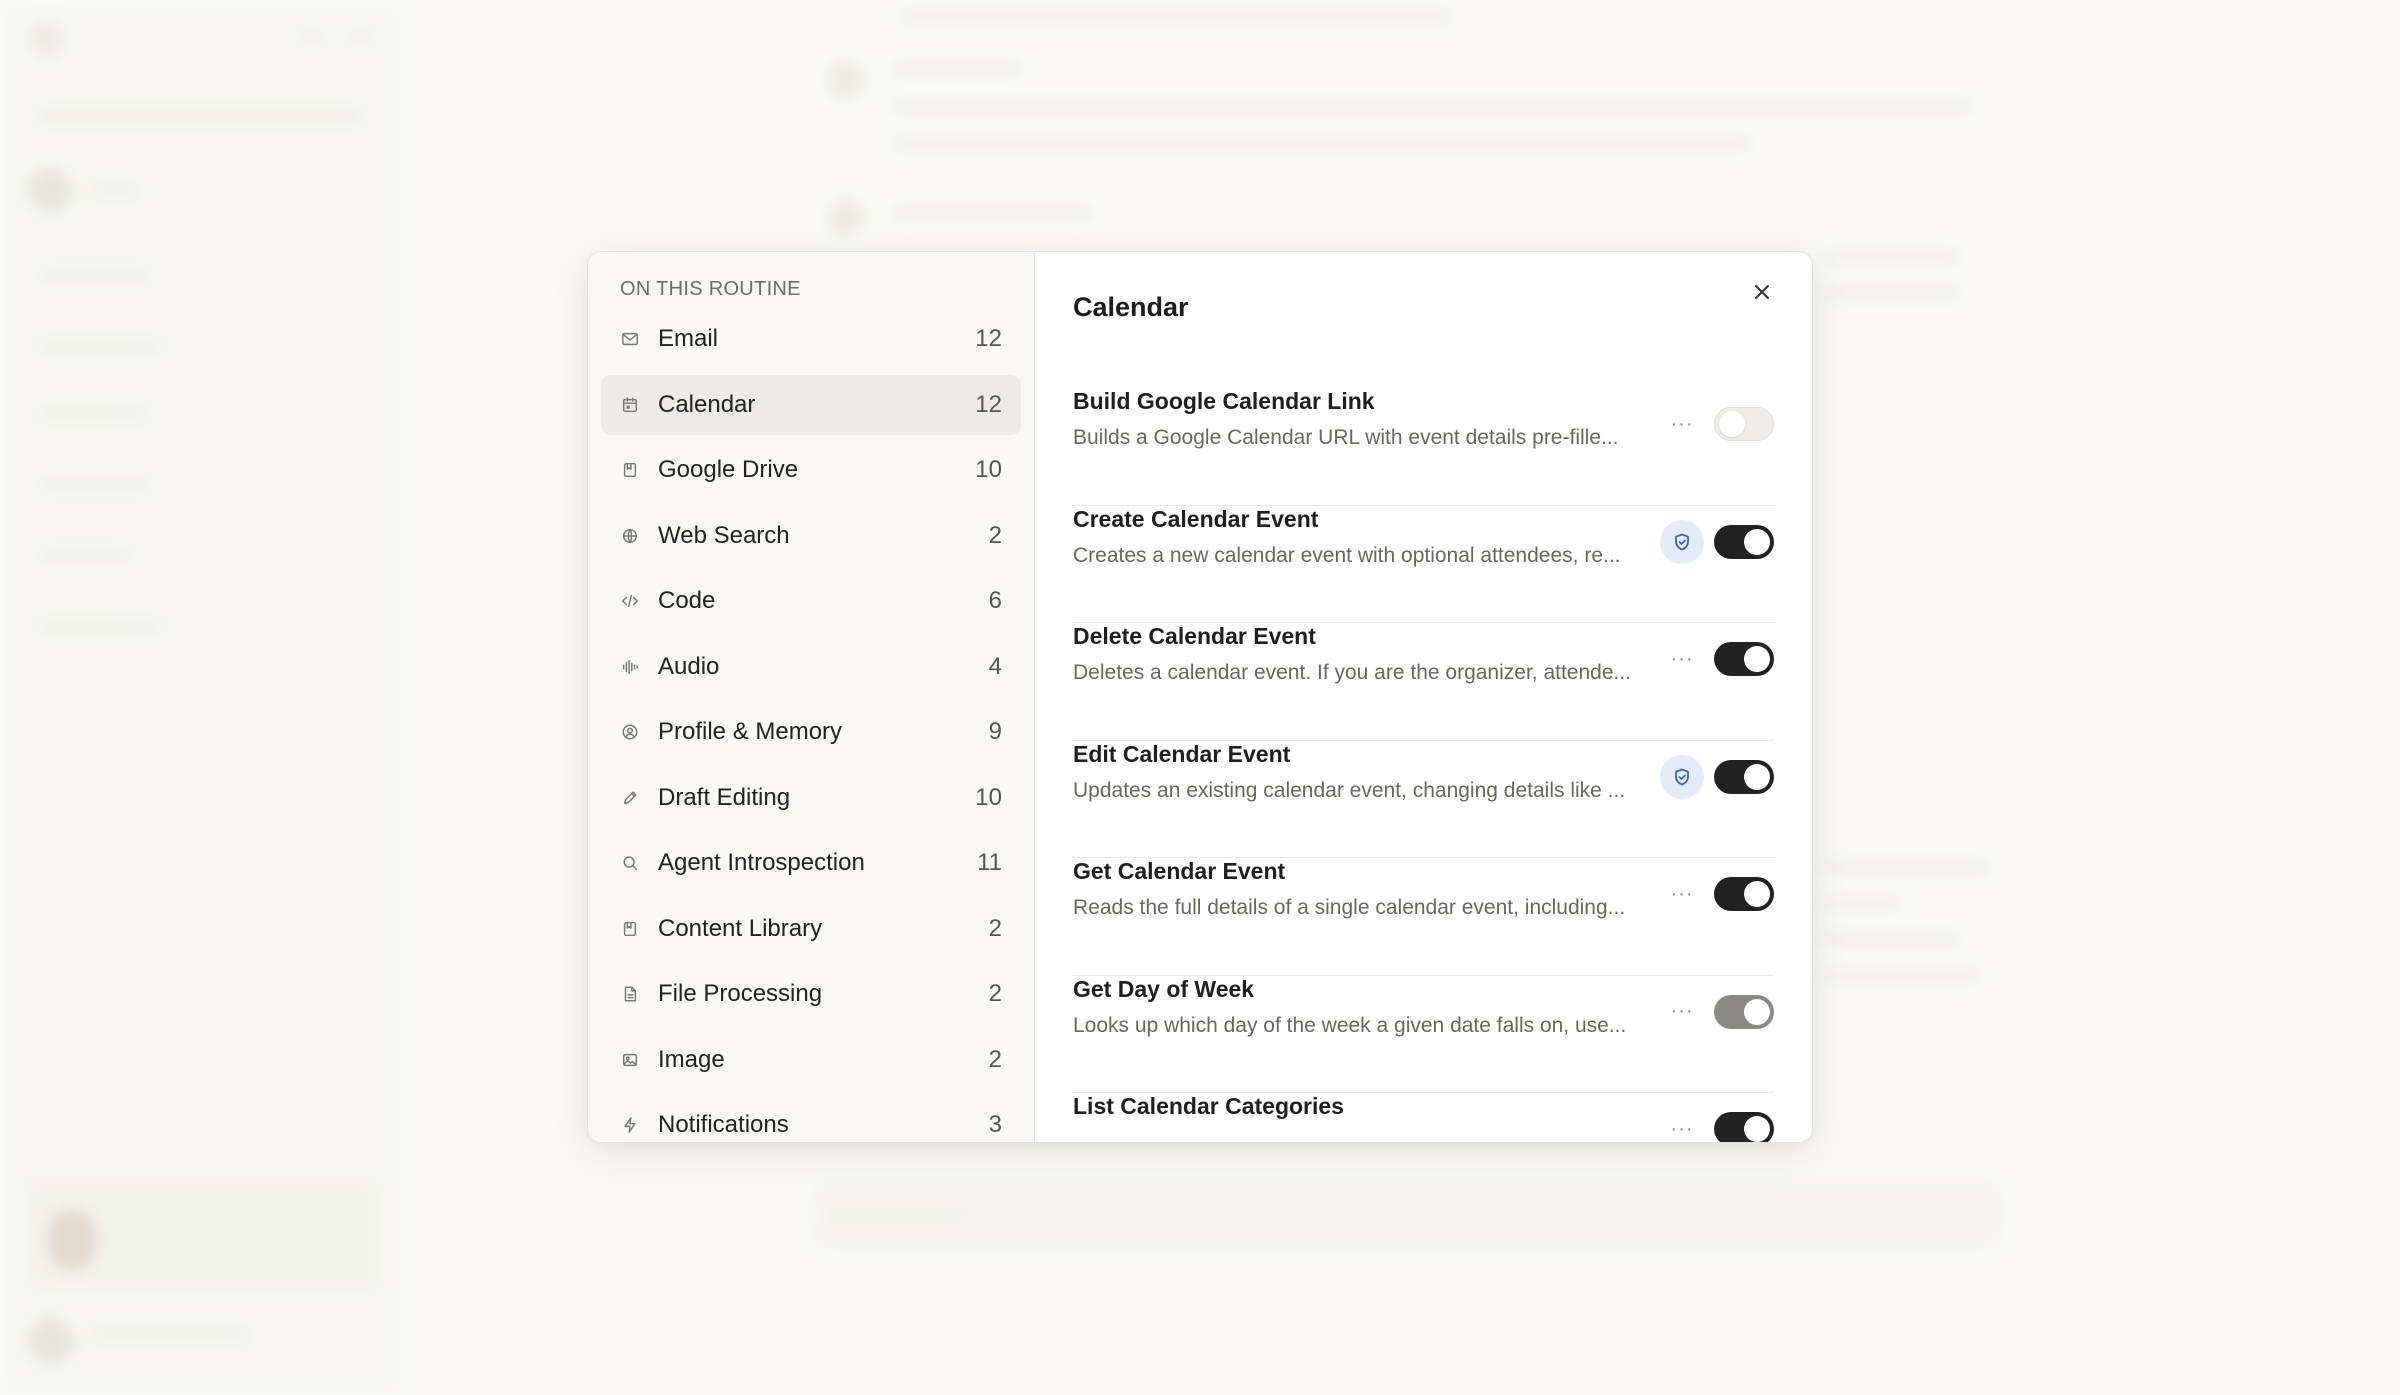  Describe the element at coordinates (995, 600) in the screenshot. I see `category-count: 6` at that location.